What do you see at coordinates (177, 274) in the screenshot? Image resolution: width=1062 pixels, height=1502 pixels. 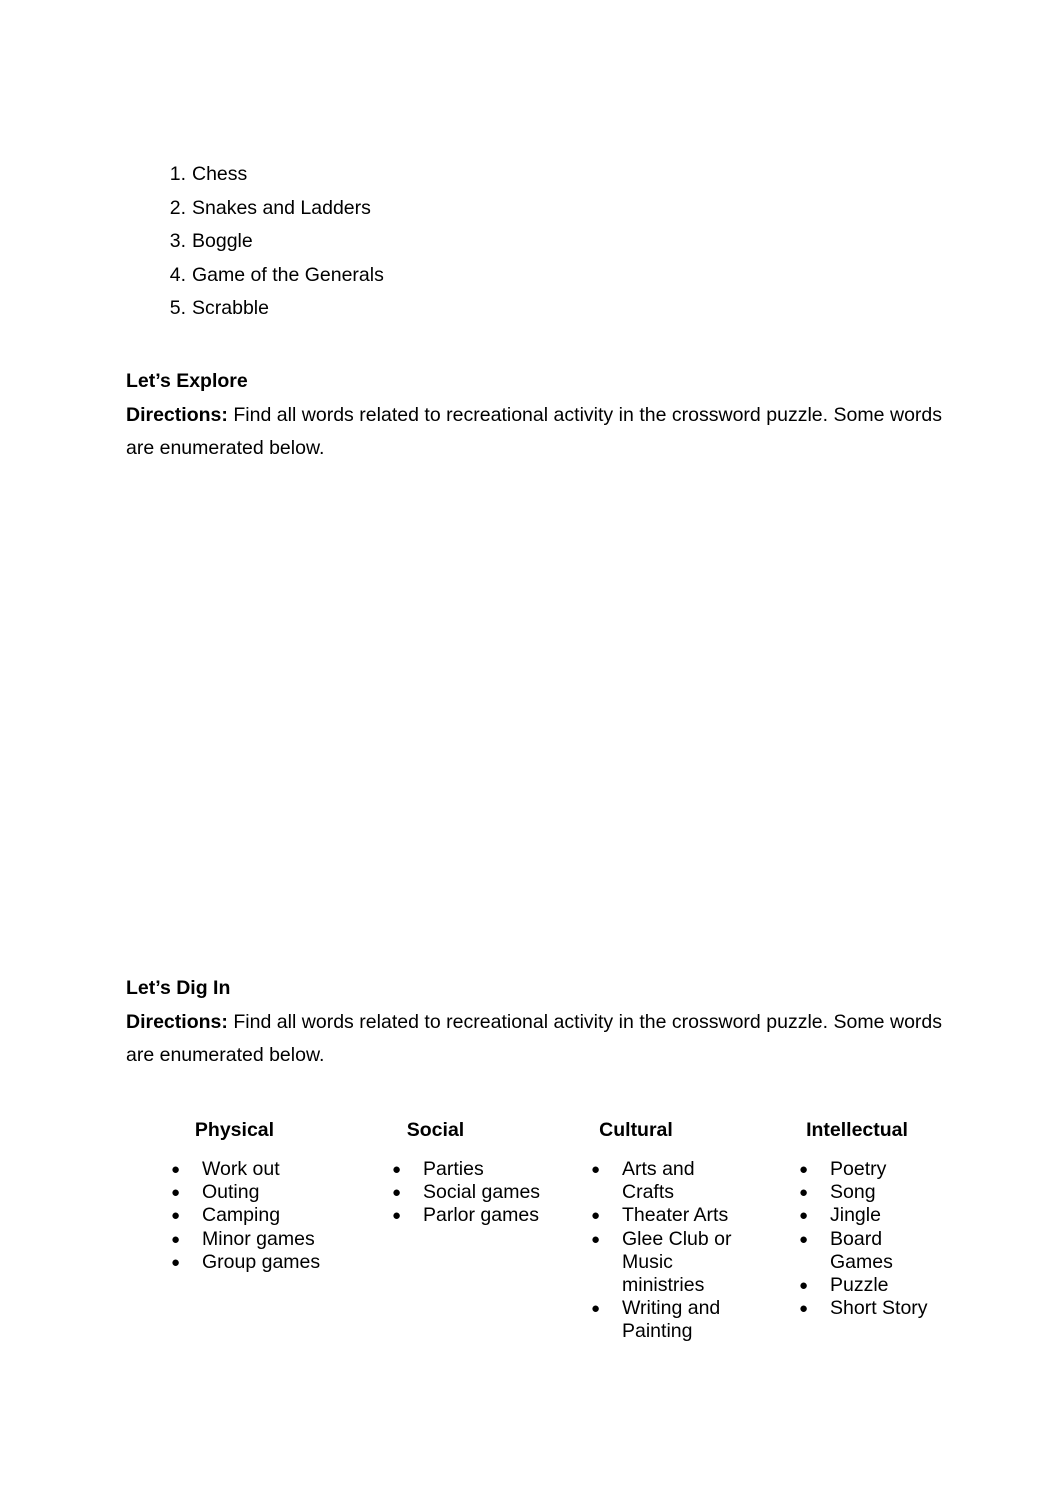 I see `list-item-number: 4.` at bounding box center [177, 274].